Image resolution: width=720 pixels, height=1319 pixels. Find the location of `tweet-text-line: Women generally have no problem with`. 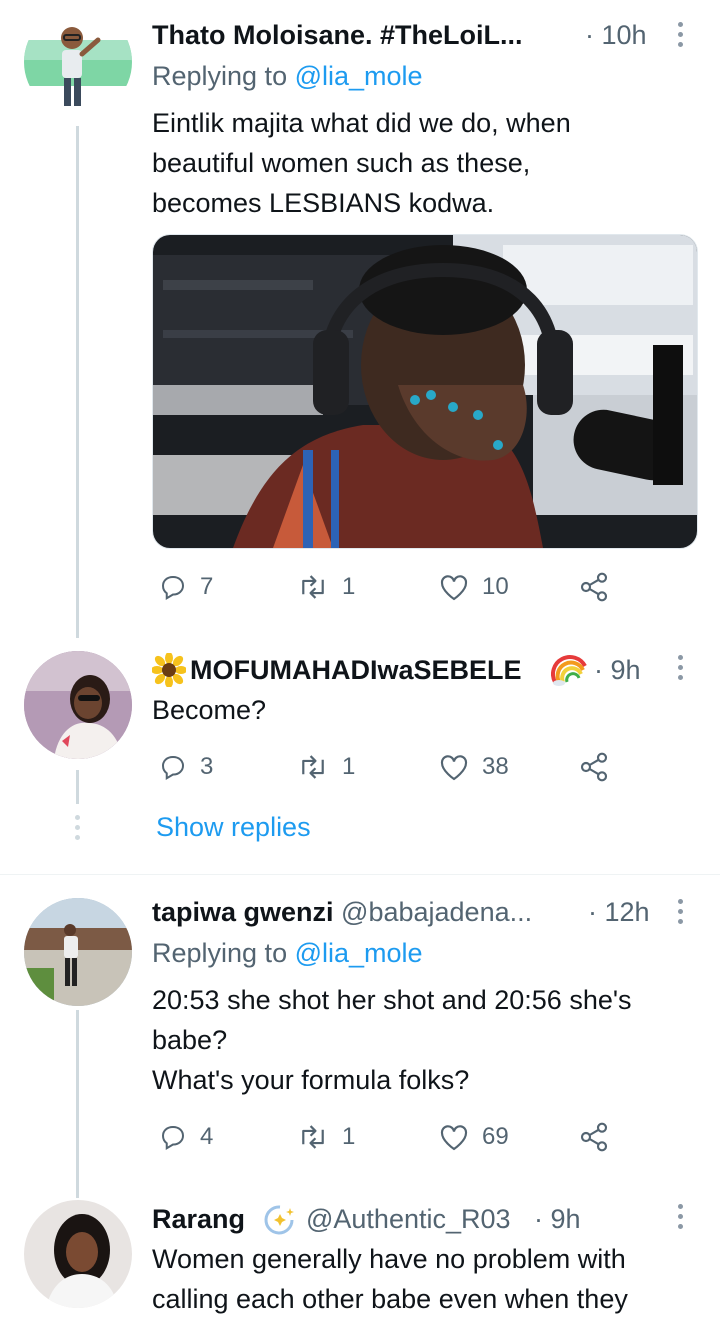

tweet-text-line: Women generally have no problem with is located at coordinates (389, 1259).